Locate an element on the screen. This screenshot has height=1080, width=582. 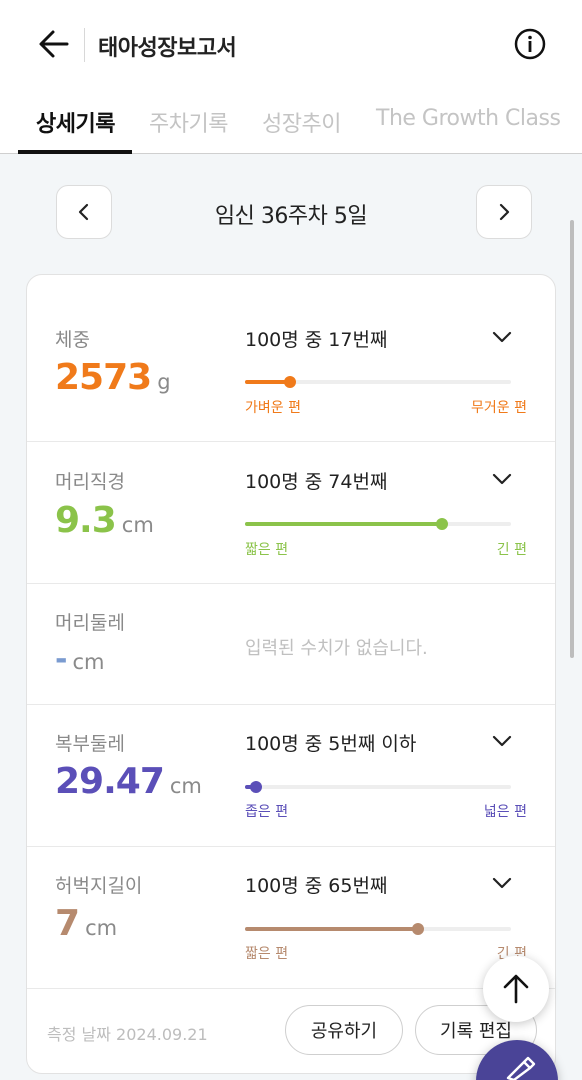
scroll-to-top-button is located at coordinates (516, 989).